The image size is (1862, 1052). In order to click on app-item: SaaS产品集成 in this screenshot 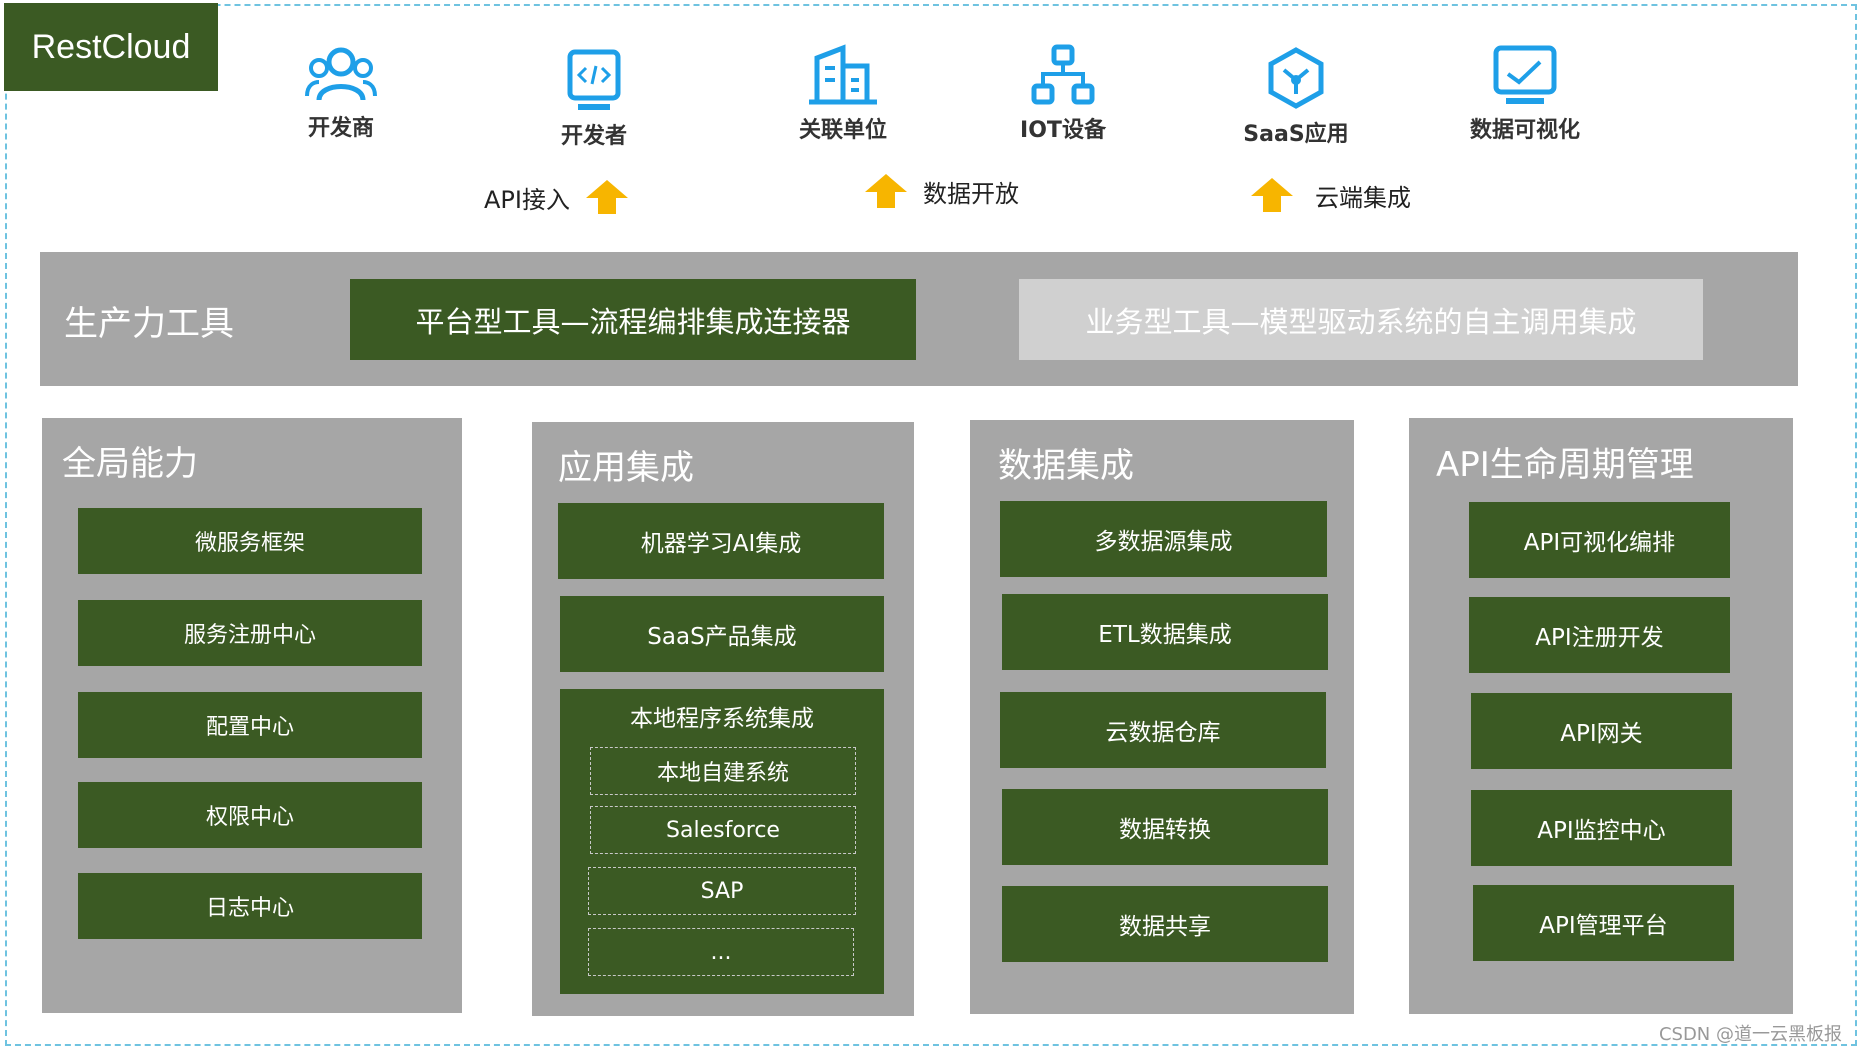, I will do `click(722, 634)`.